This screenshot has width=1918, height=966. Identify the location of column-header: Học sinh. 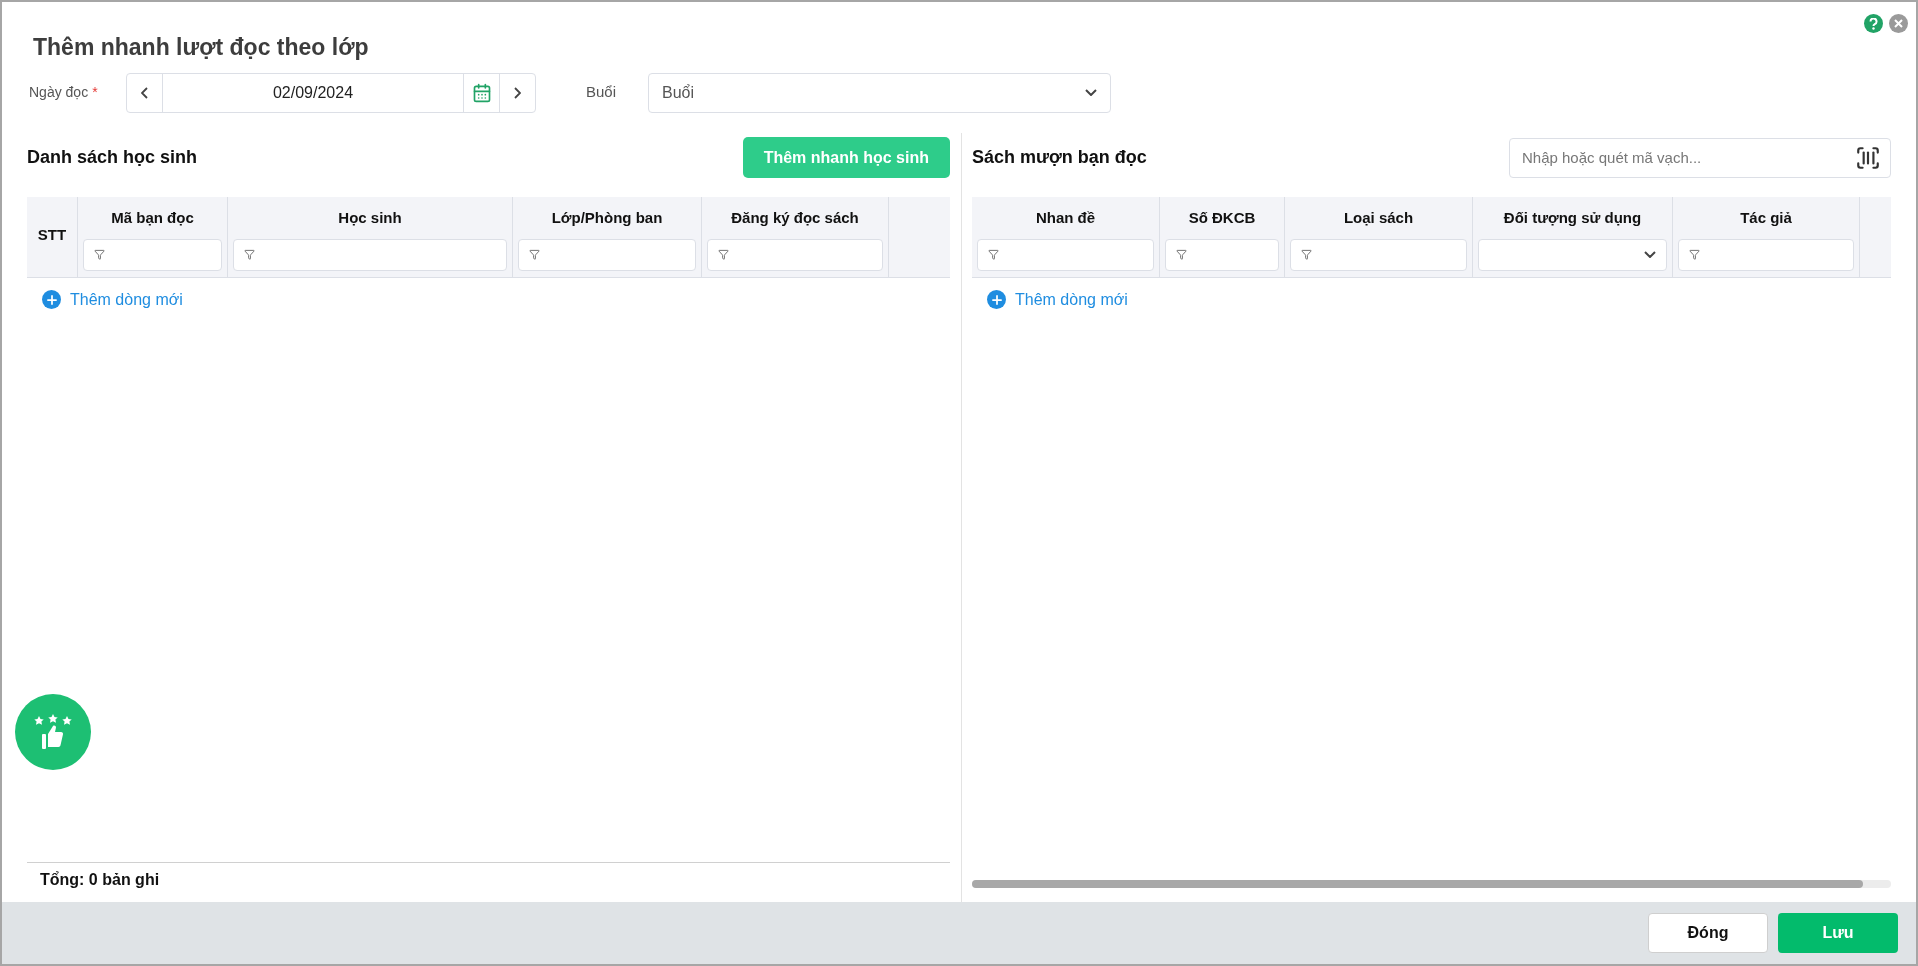
(370, 217).